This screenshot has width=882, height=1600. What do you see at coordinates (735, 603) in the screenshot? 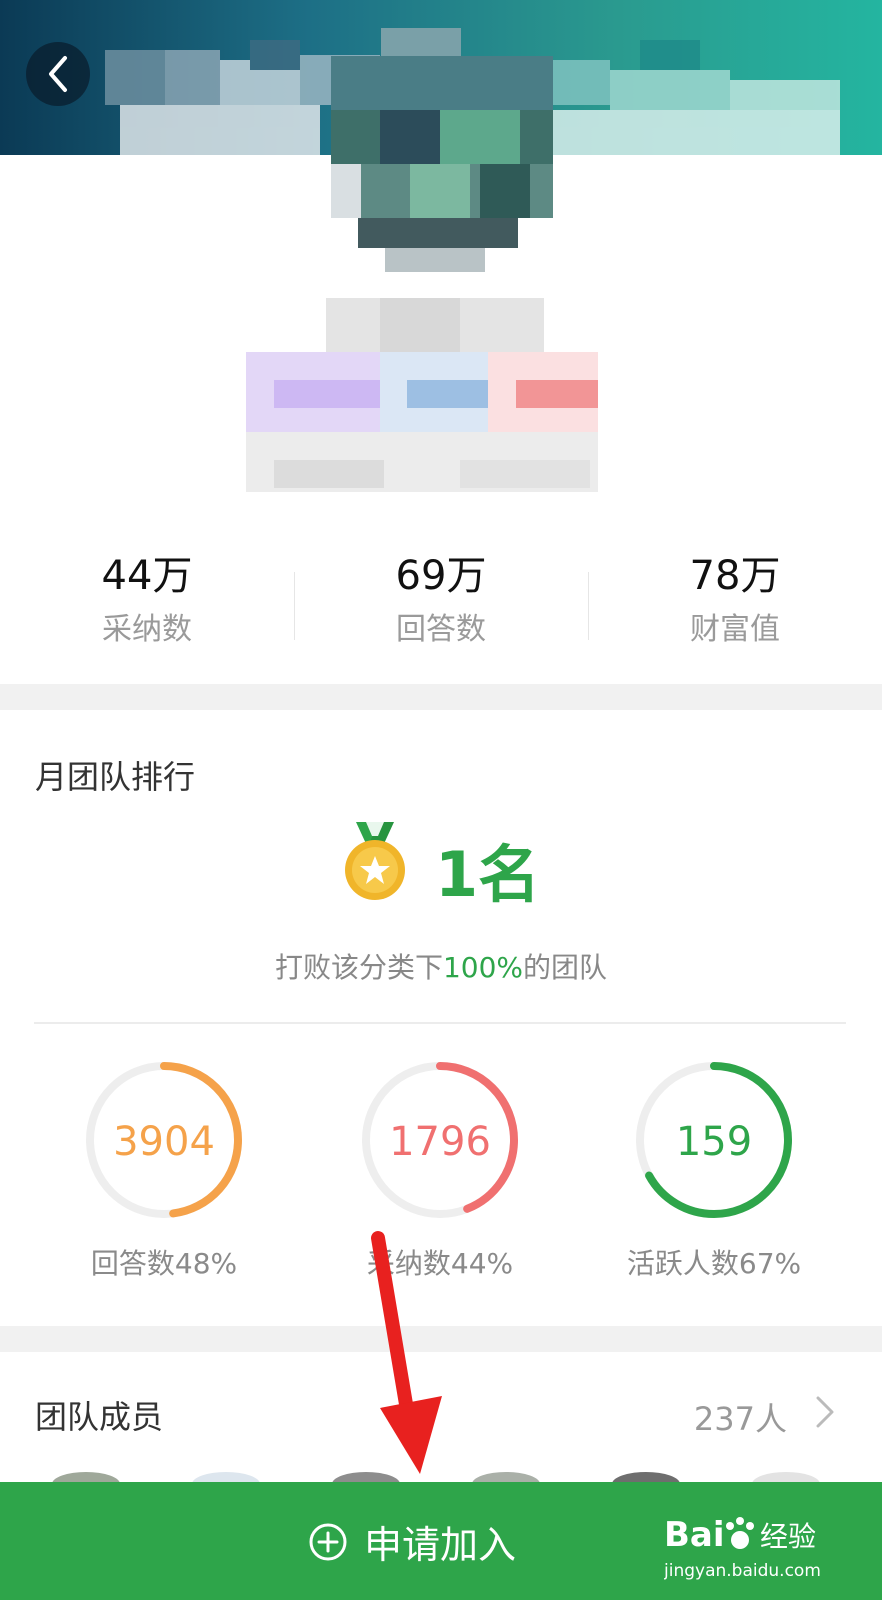
I see `stat-wealth: 78万 财富值` at bounding box center [735, 603].